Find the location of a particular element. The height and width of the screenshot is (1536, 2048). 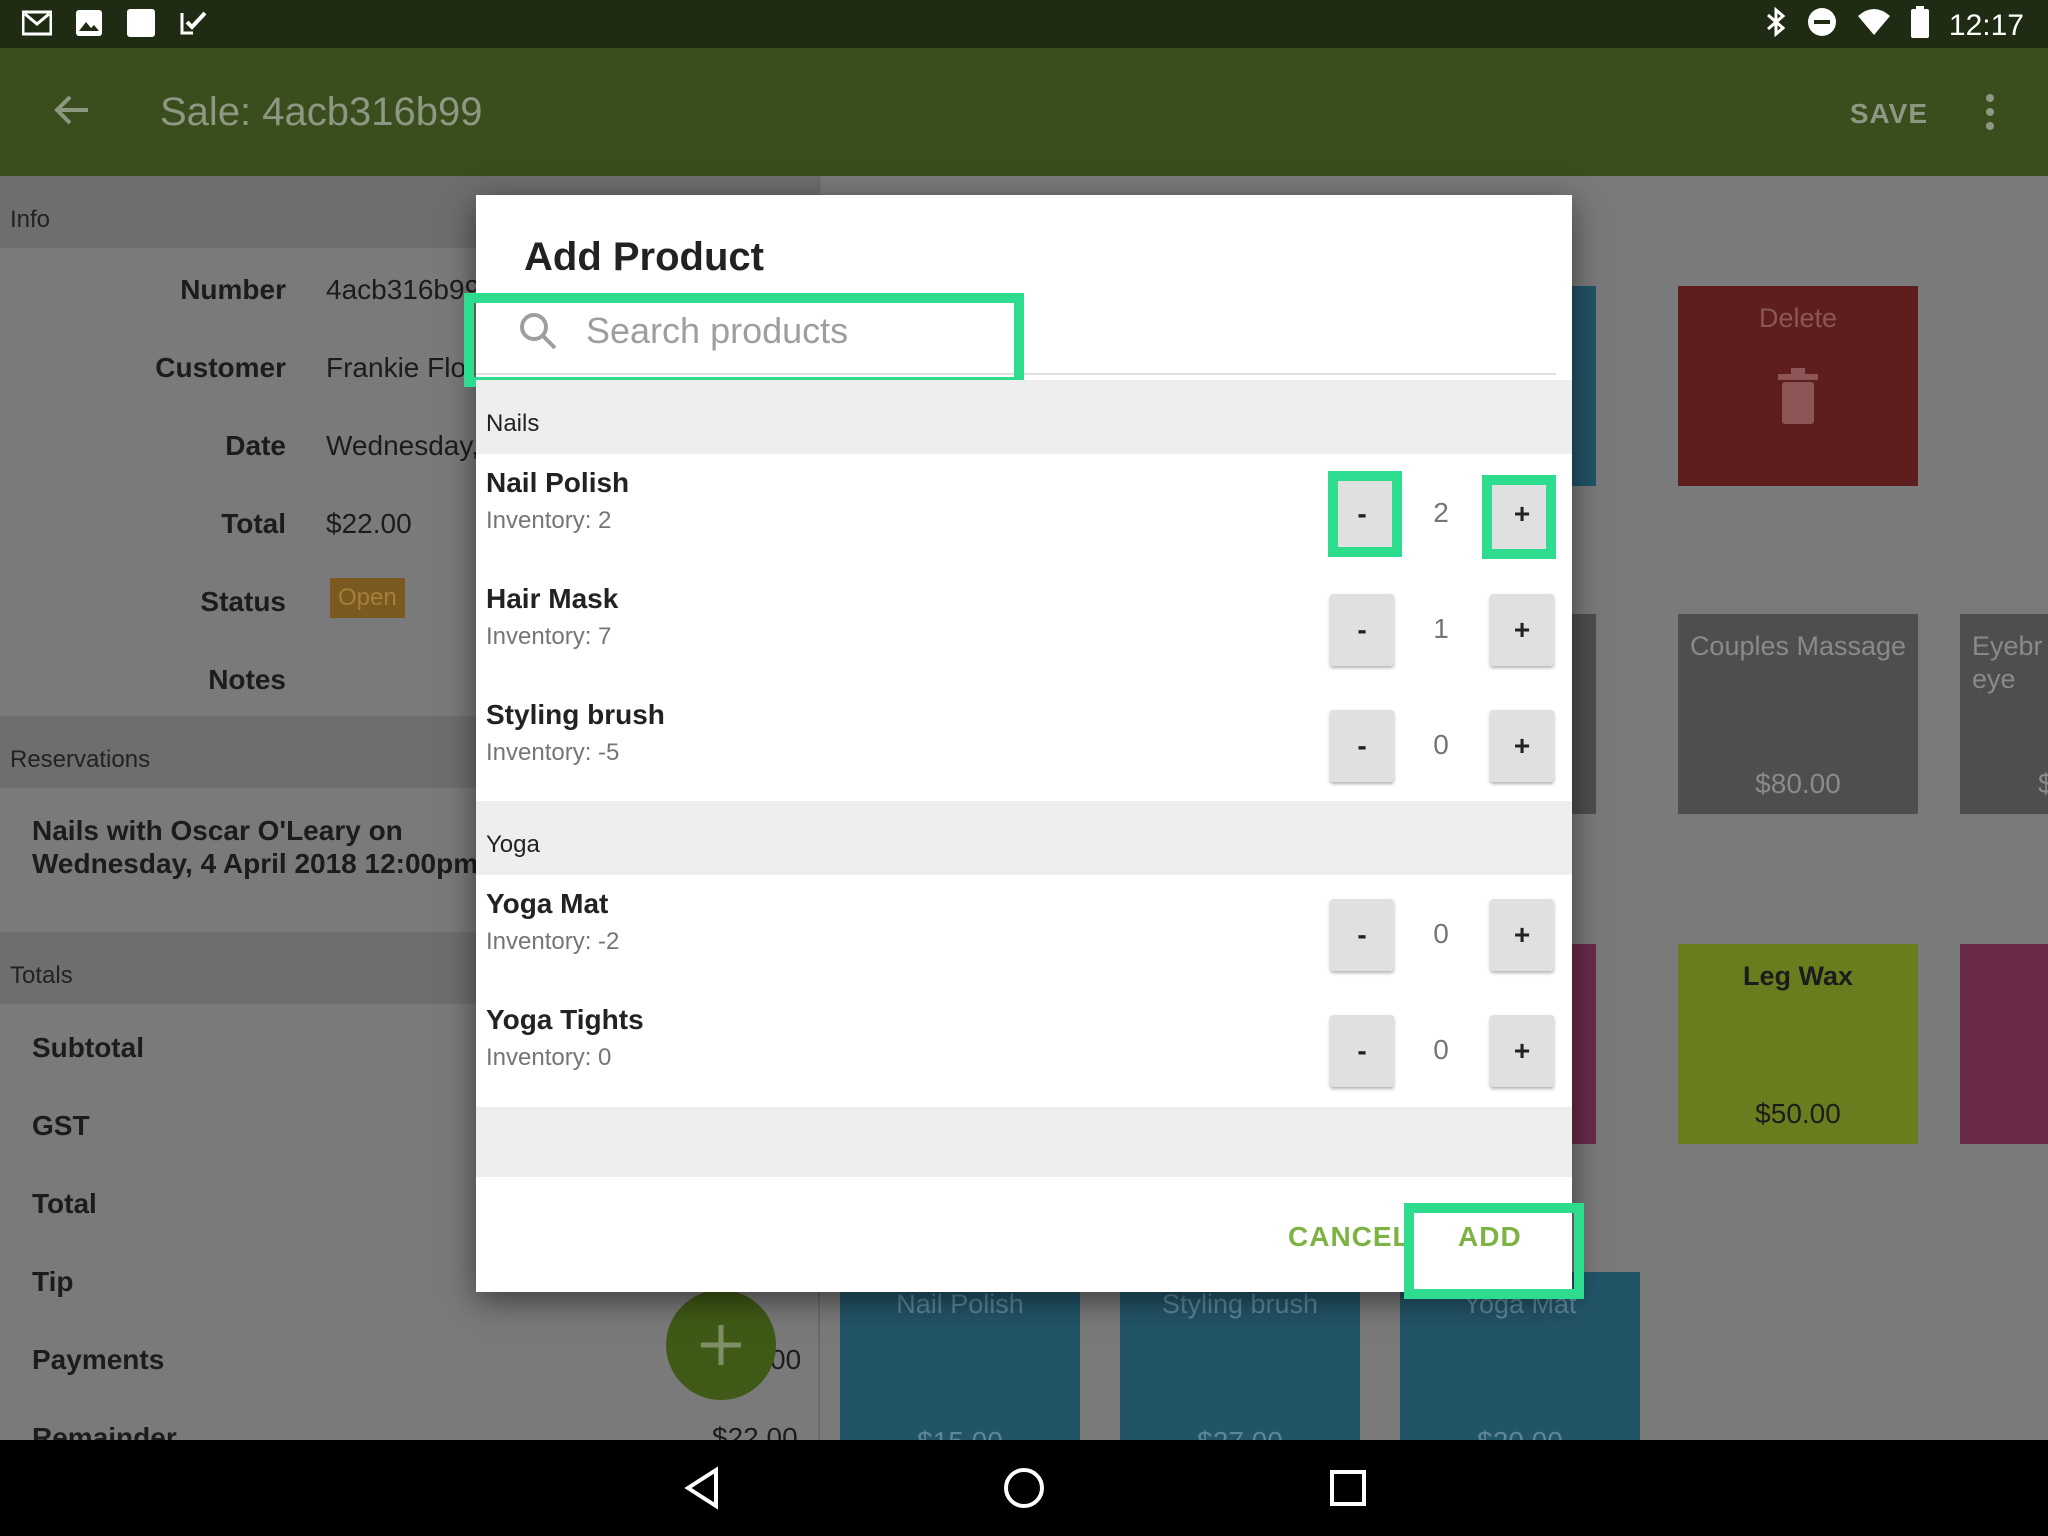

back-arrow-icon is located at coordinates (72, 110).